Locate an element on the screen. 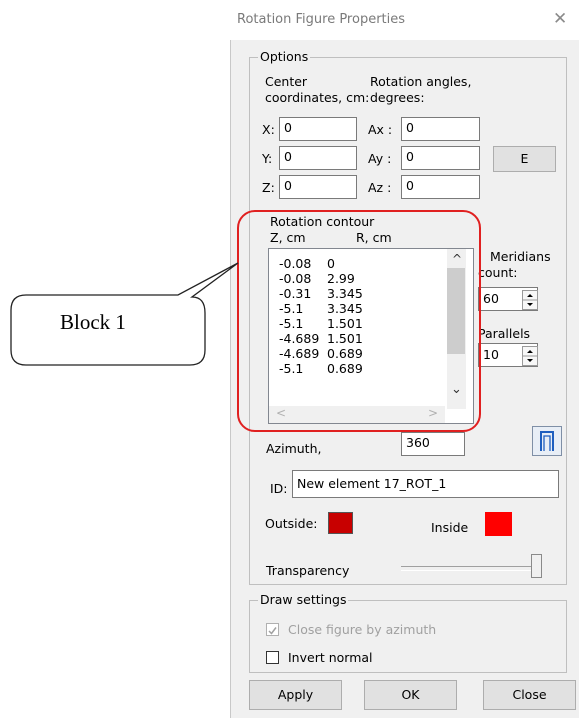 The width and height of the screenshot is (579, 718). ax-label: Ax : is located at coordinates (380, 129).